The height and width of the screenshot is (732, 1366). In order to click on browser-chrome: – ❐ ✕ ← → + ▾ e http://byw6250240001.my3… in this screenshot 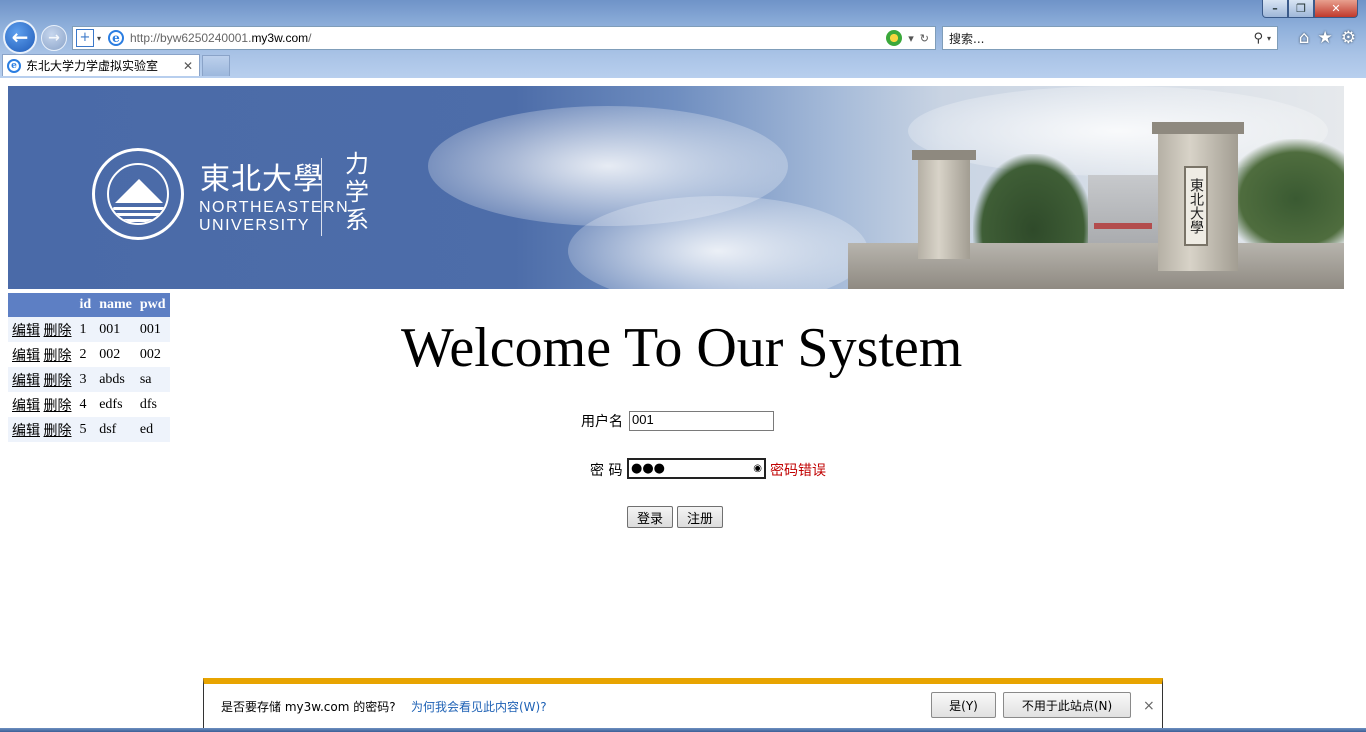, I will do `click(683, 39)`.